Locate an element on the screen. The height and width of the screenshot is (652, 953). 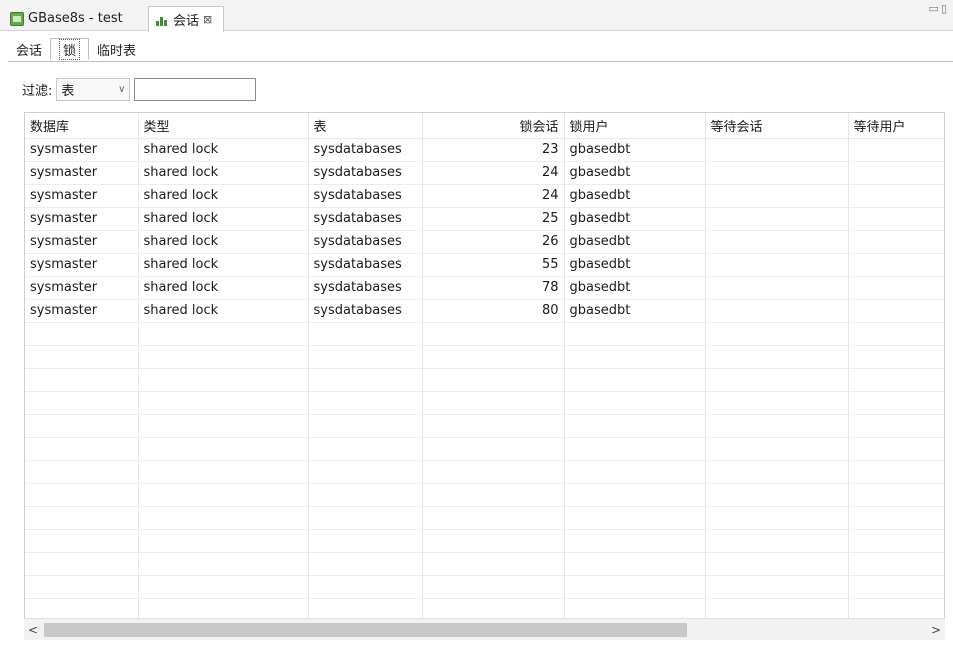
editor-tab-session: 会话 ⊠ is located at coordinates (186, 19).